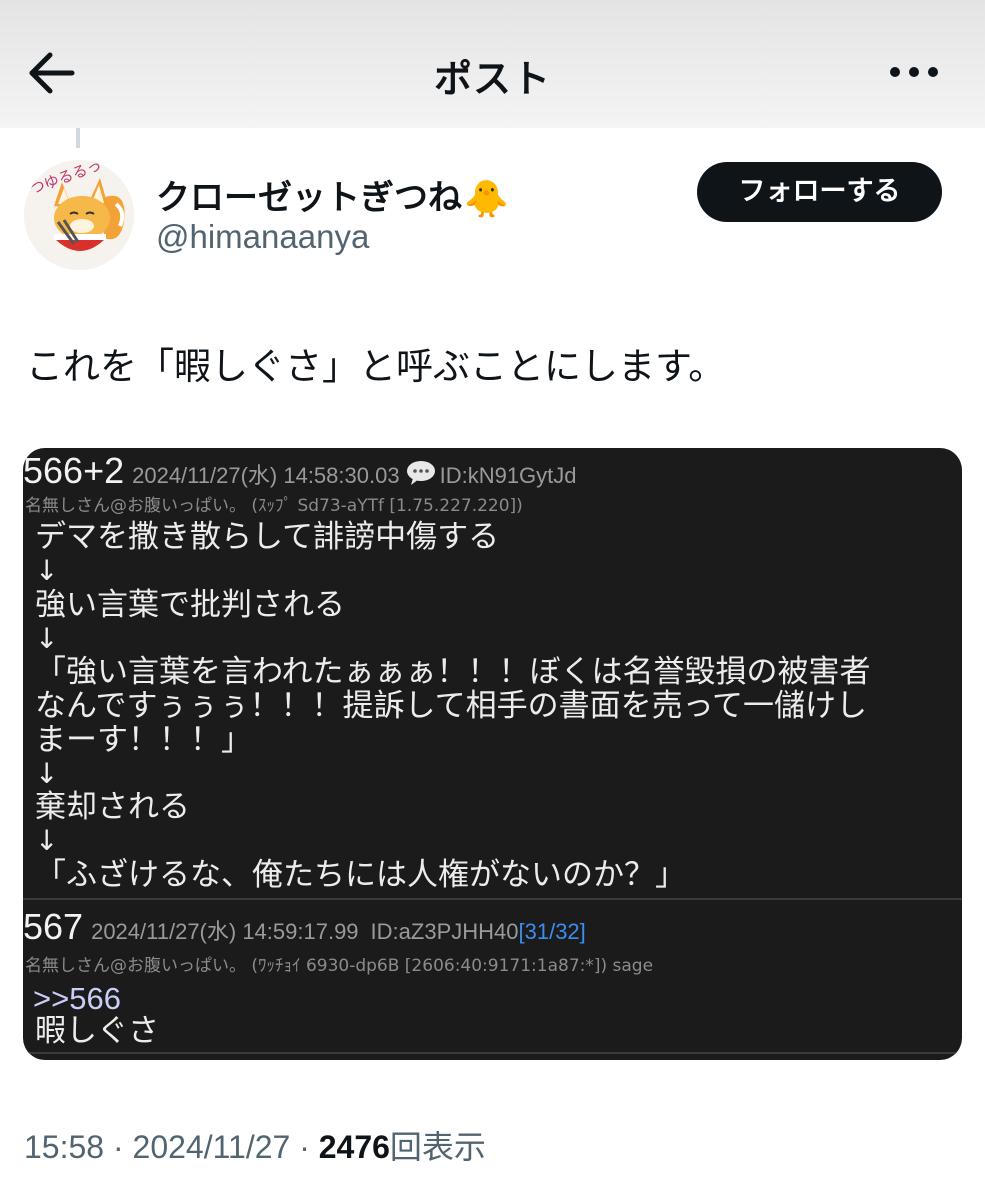  Describe the element at coordinates (451, 706) in the screenshot. I see `post-line: なんですぅぅぅ！！！提訴して相手の書面を売って一儲けし` at that location.